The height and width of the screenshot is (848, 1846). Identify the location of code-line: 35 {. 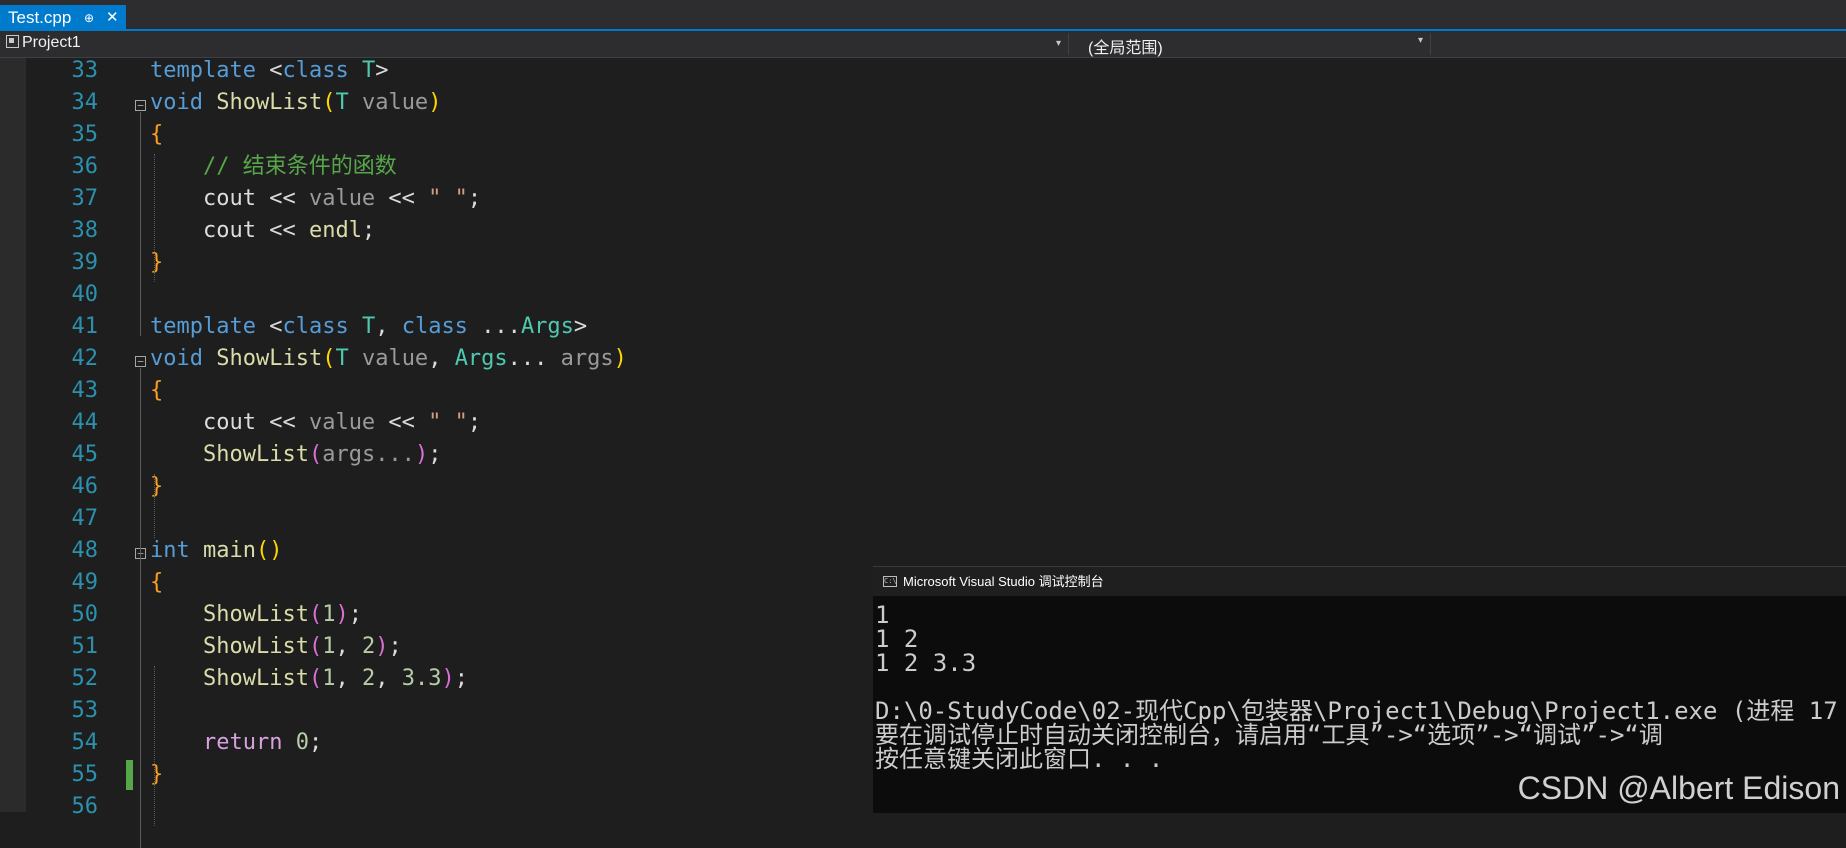
(923, 135).